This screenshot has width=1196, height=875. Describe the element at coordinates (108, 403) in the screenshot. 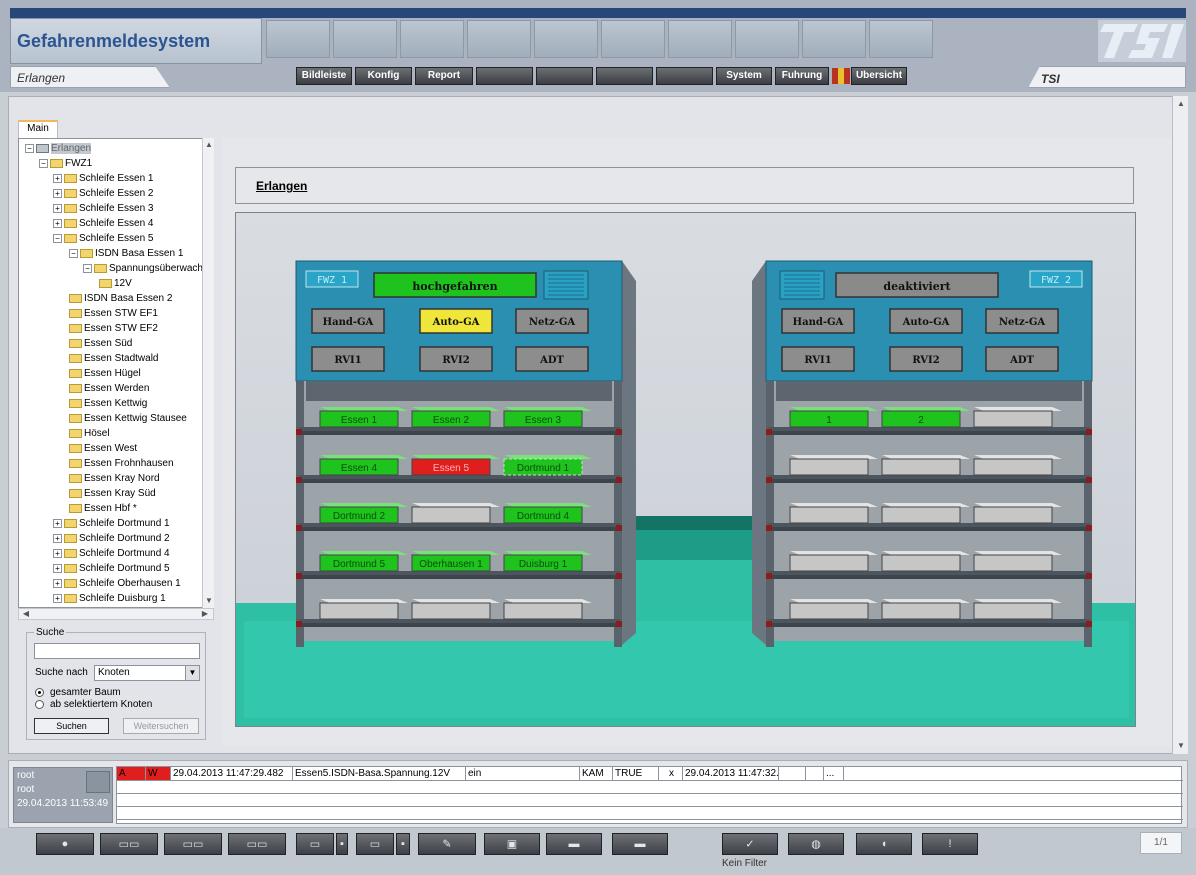

I see `tree-item: Essen Kettwig` at that location.